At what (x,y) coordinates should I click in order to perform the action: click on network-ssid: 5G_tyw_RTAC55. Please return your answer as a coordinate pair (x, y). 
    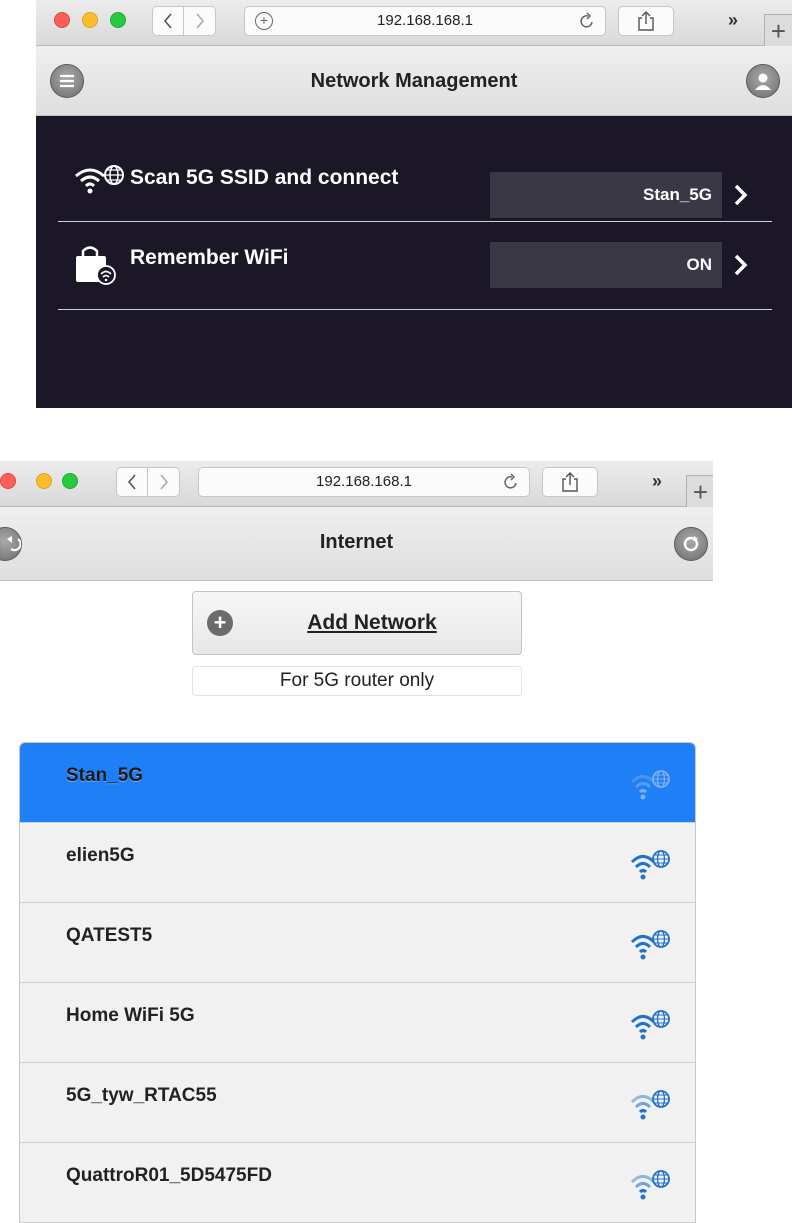
    Looking at the image, I should click on (141, 1095).